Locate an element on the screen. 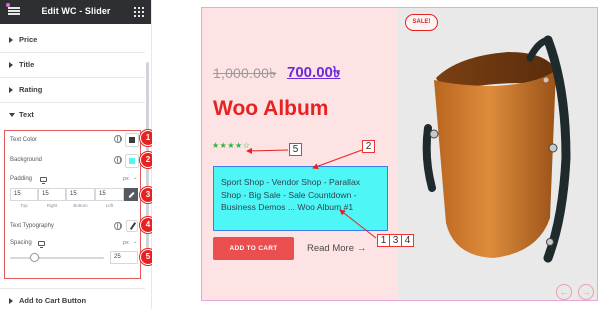 The width and height of the screenshot is (600, 309). section-label: Text is located at coordinates (26, 114).